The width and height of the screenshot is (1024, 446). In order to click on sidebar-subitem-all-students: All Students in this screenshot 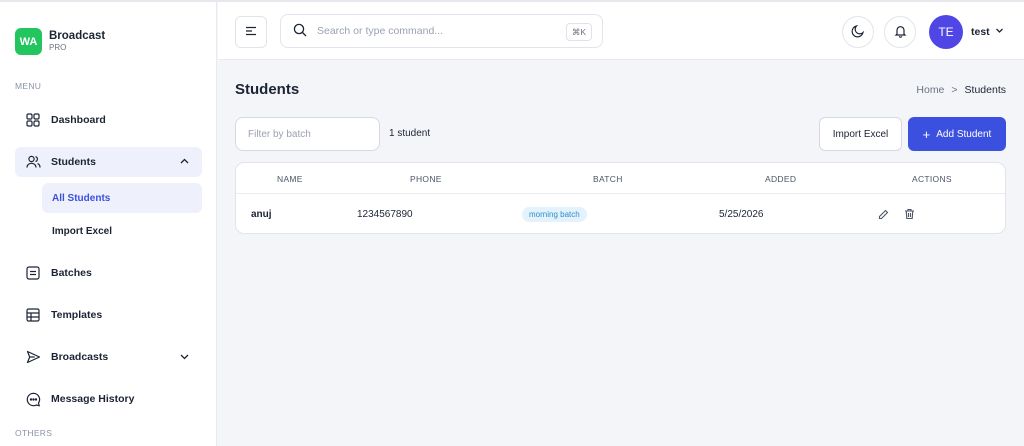, I will do `click(122, 198)`.